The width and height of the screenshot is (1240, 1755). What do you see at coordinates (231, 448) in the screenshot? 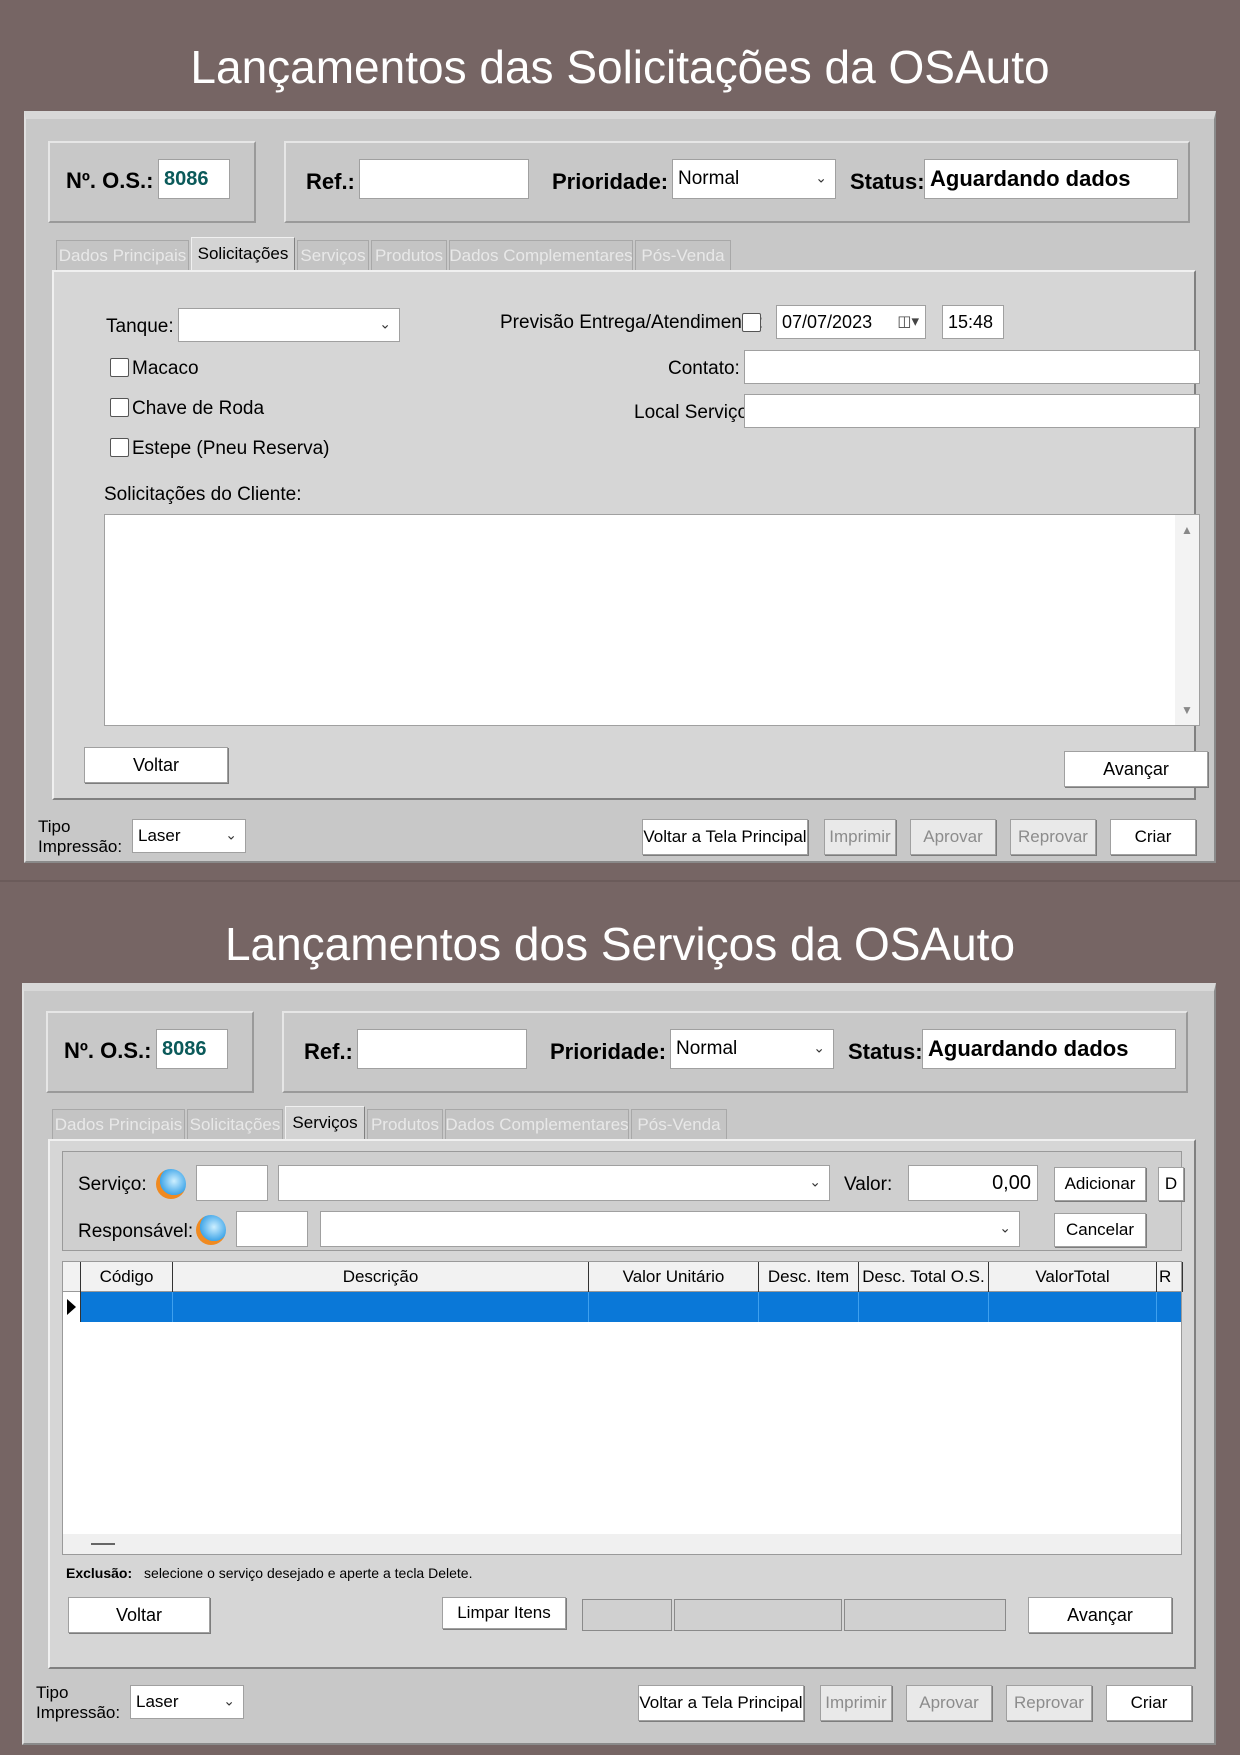
I see `estepe-label: Estepe (Pneu Reserva)` at bounding box center [231, 448].